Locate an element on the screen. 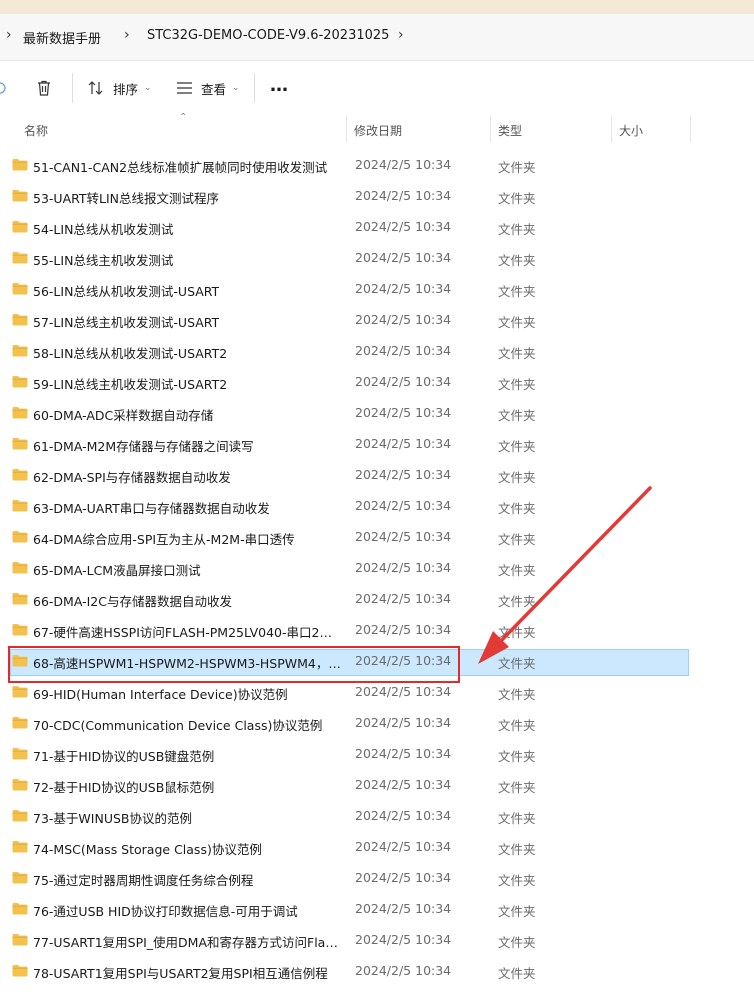  annotation-arrow-icon is located at coordinates (565, 575).